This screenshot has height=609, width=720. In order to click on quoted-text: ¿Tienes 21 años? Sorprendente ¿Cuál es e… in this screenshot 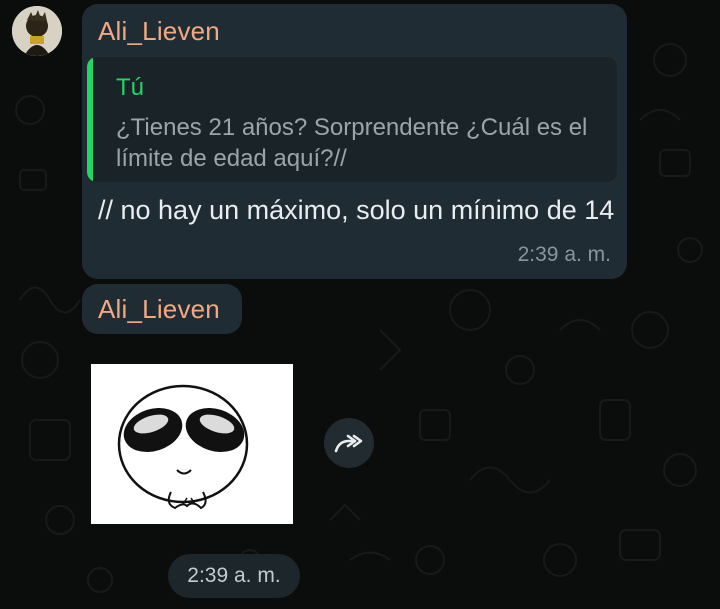, I will do `click(352, 143)`.